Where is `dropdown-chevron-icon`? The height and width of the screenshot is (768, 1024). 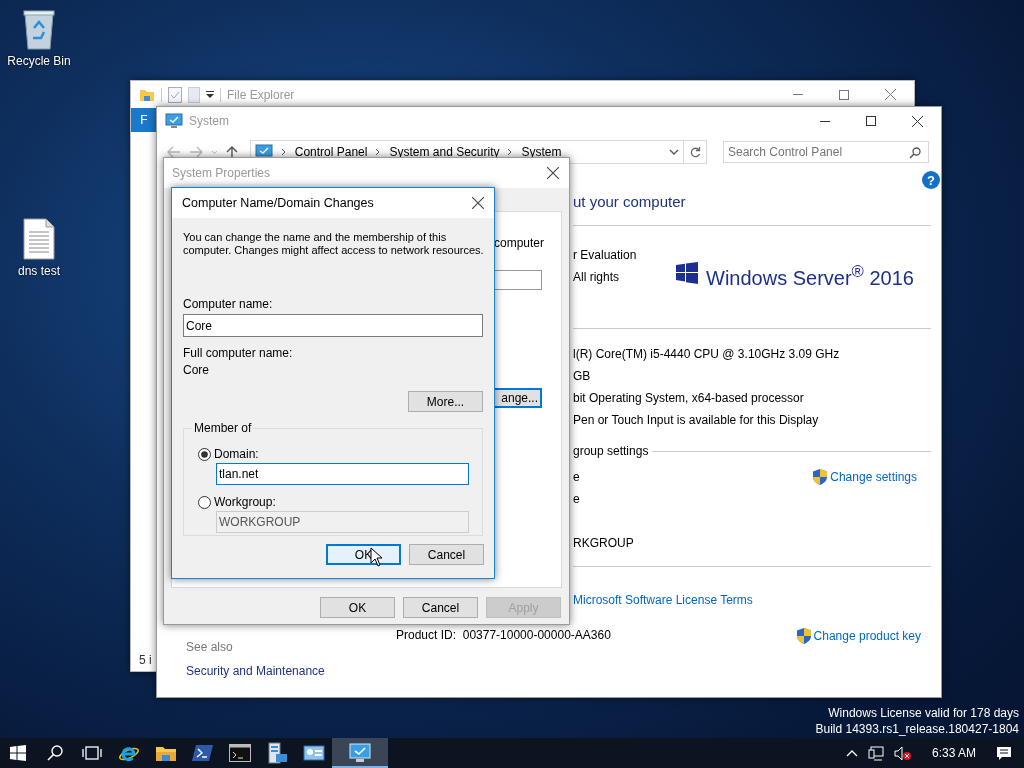
dropdown-chevron-icon is located at coordinates (674, 152).